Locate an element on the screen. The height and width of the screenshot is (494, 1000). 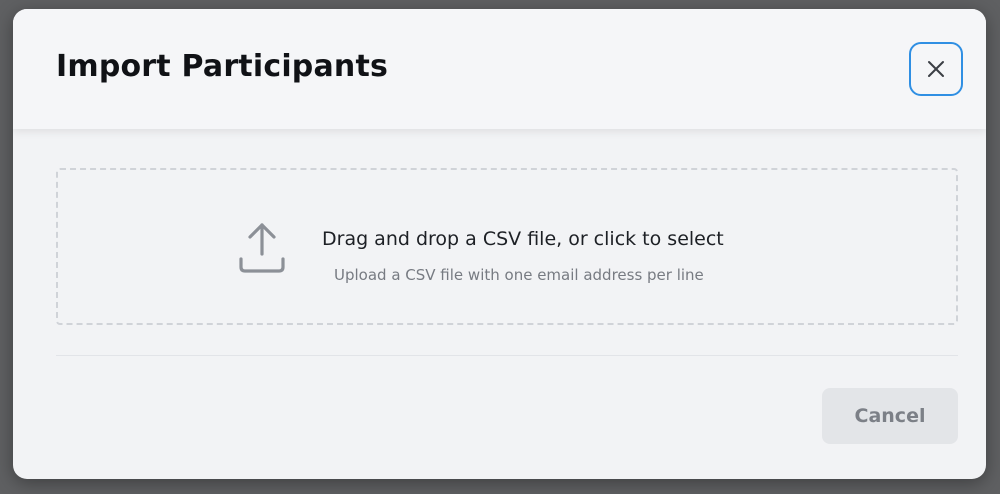
footer-divider is located at coordinates (507, 355).